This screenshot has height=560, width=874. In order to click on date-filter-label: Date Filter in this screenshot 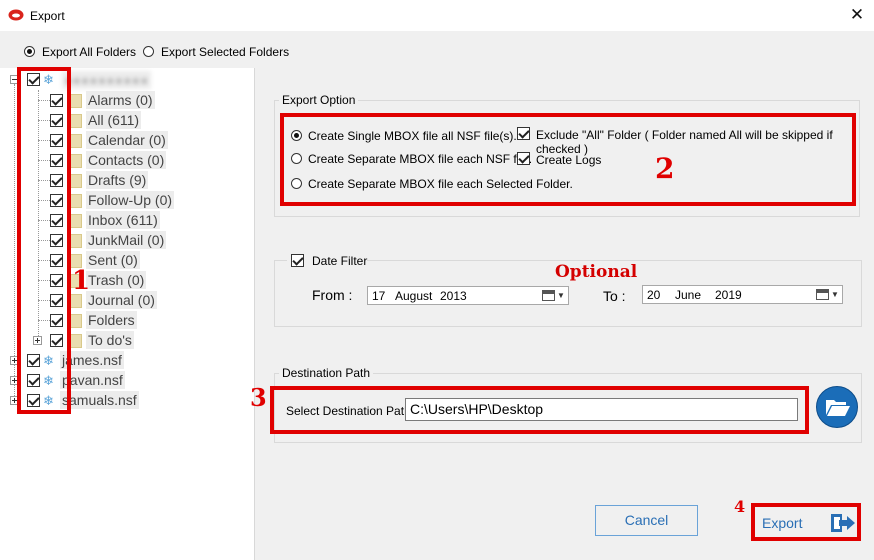, I will do `click(339, 261)`.